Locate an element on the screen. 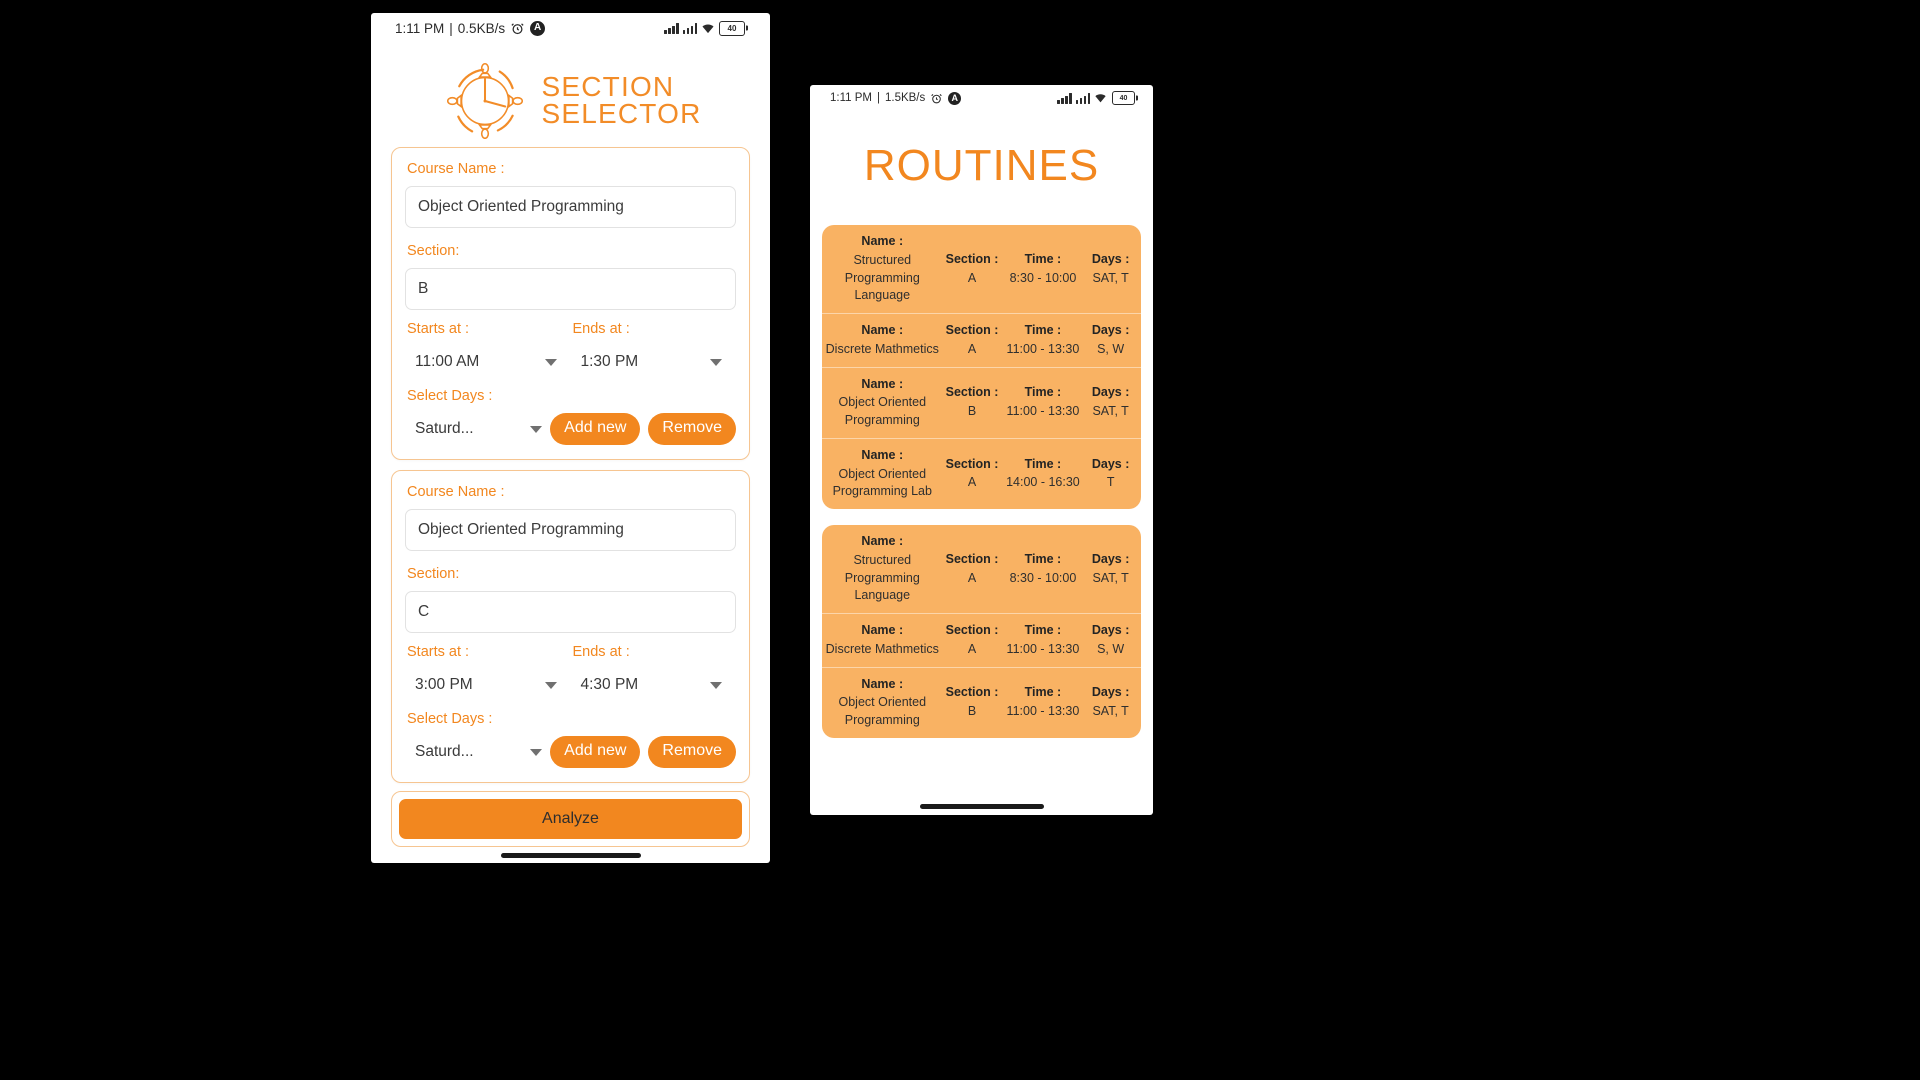  days-and-actions-row: Saturd... Add new Remove is located at coordinates (570, 752).